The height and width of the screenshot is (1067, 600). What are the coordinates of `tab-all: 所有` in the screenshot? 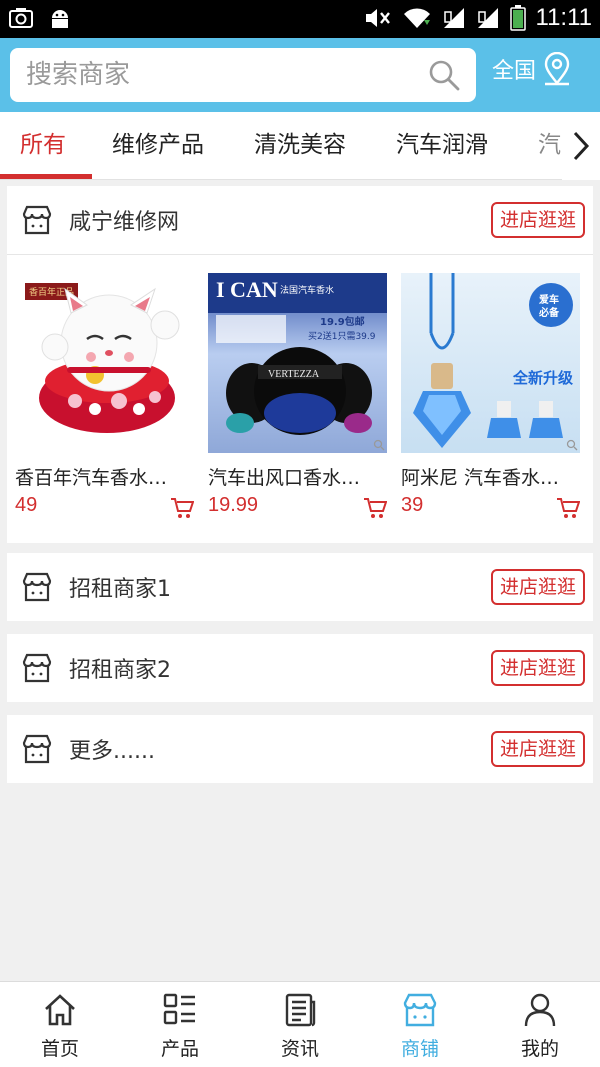 It's located at (43, 145).